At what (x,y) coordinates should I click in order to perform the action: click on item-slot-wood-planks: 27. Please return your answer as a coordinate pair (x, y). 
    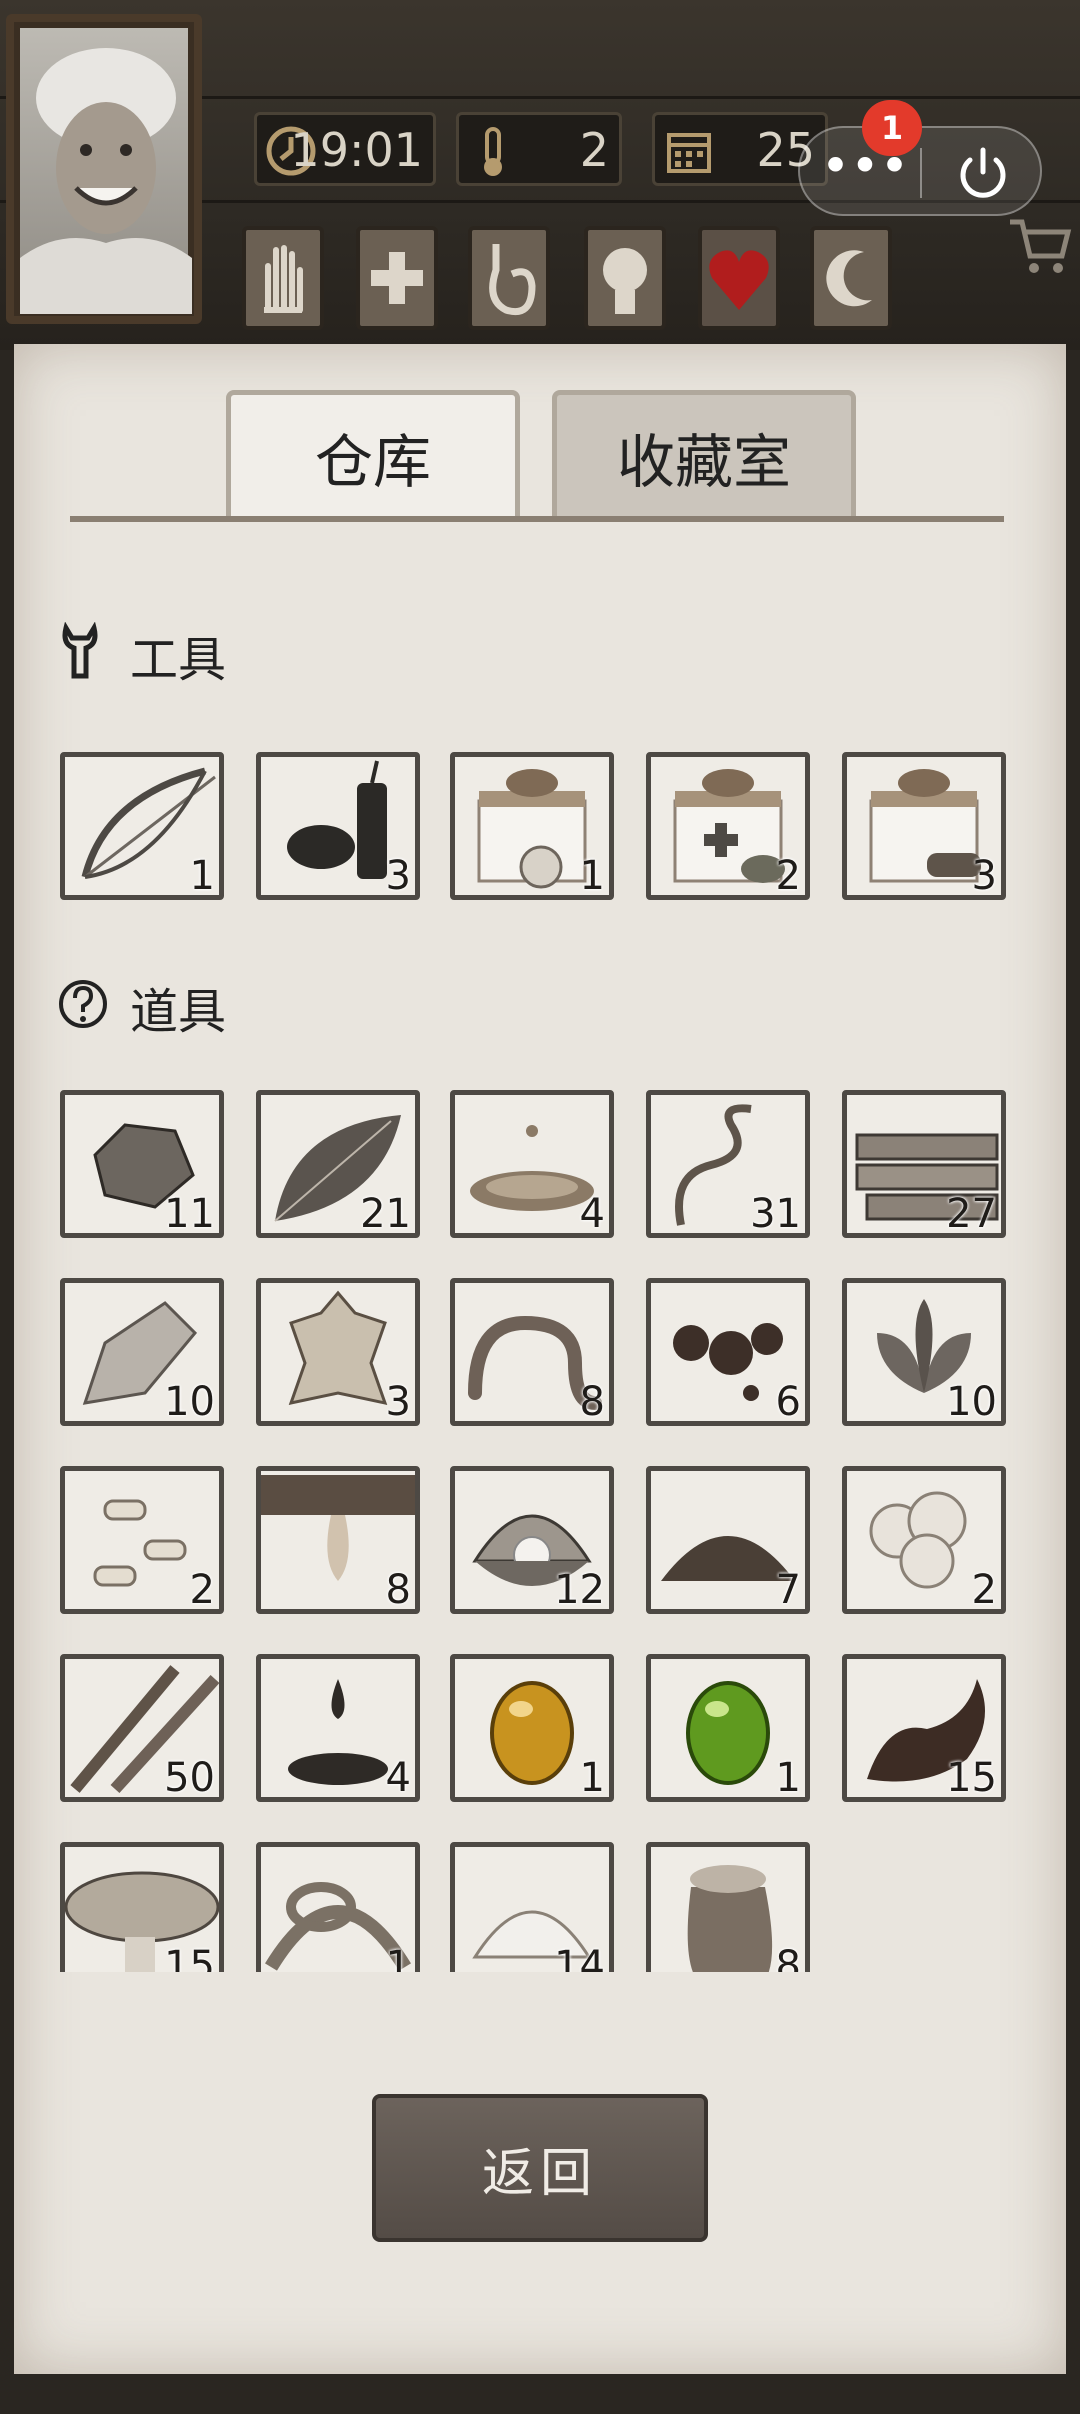
    Looking at the image, I should click on (924, 1164).